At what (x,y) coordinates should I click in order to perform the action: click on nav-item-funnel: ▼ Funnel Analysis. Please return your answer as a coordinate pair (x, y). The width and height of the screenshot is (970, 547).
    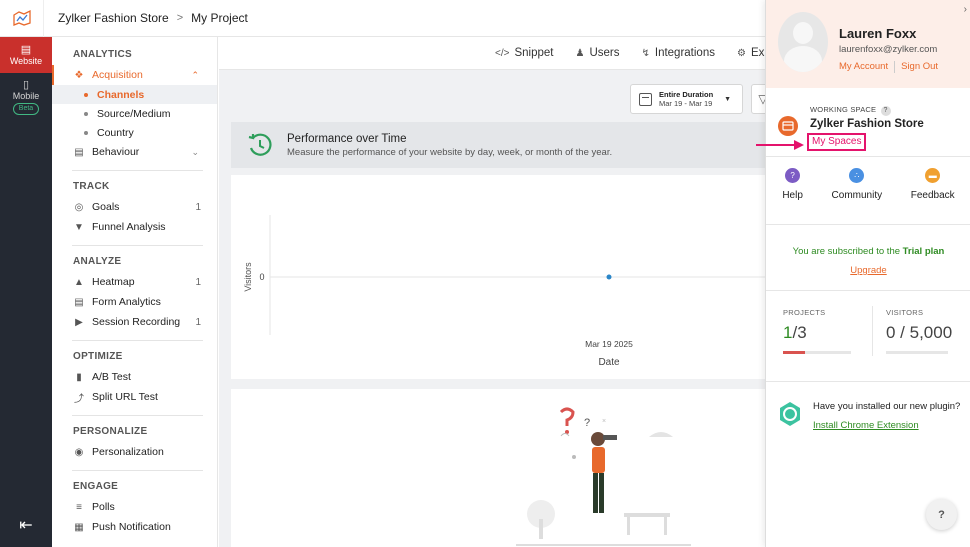
    Looking at the image, I should click on (134, 227).